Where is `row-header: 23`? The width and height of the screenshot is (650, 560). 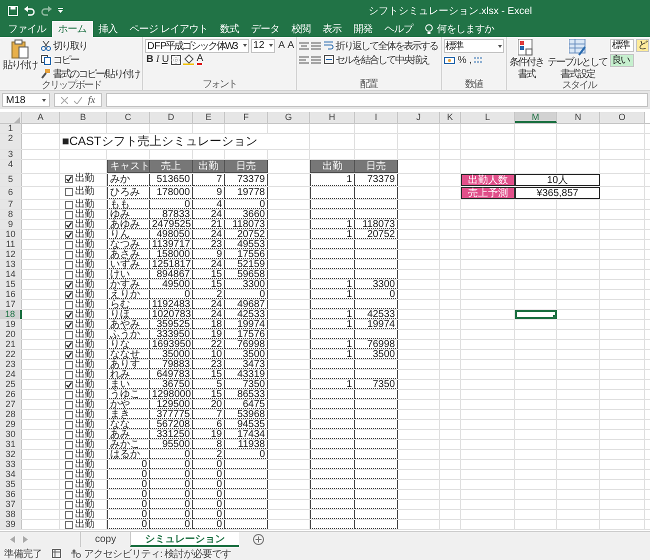 row-header: 23 is located at coordinates (11, 364).